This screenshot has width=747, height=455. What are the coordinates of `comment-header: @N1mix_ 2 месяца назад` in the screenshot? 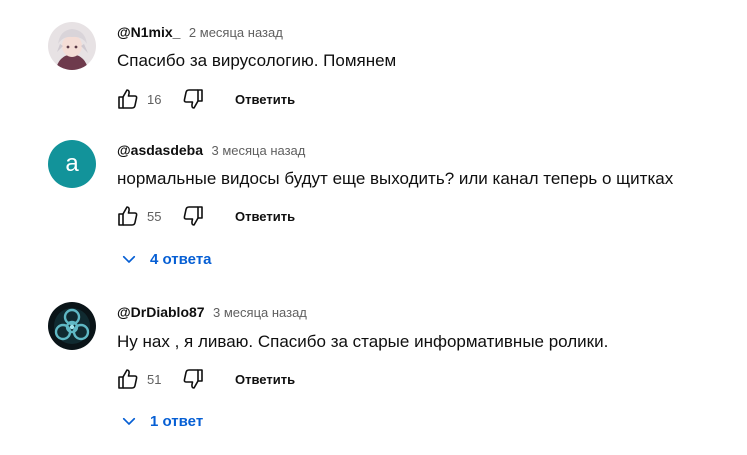 It's located at (200, 32).